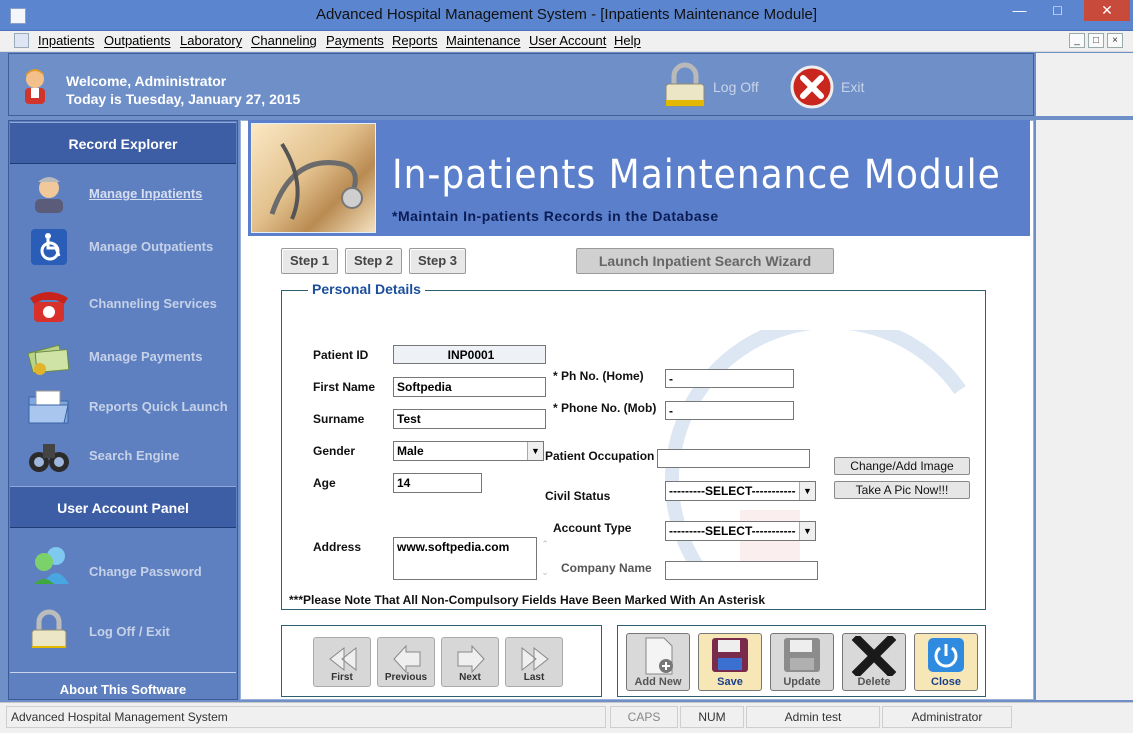 The height and width of the screenshot is (733, 1133). Describe the element at coordinates (49, 458) in the screenshot. I see `binoculars-icon` at that location.